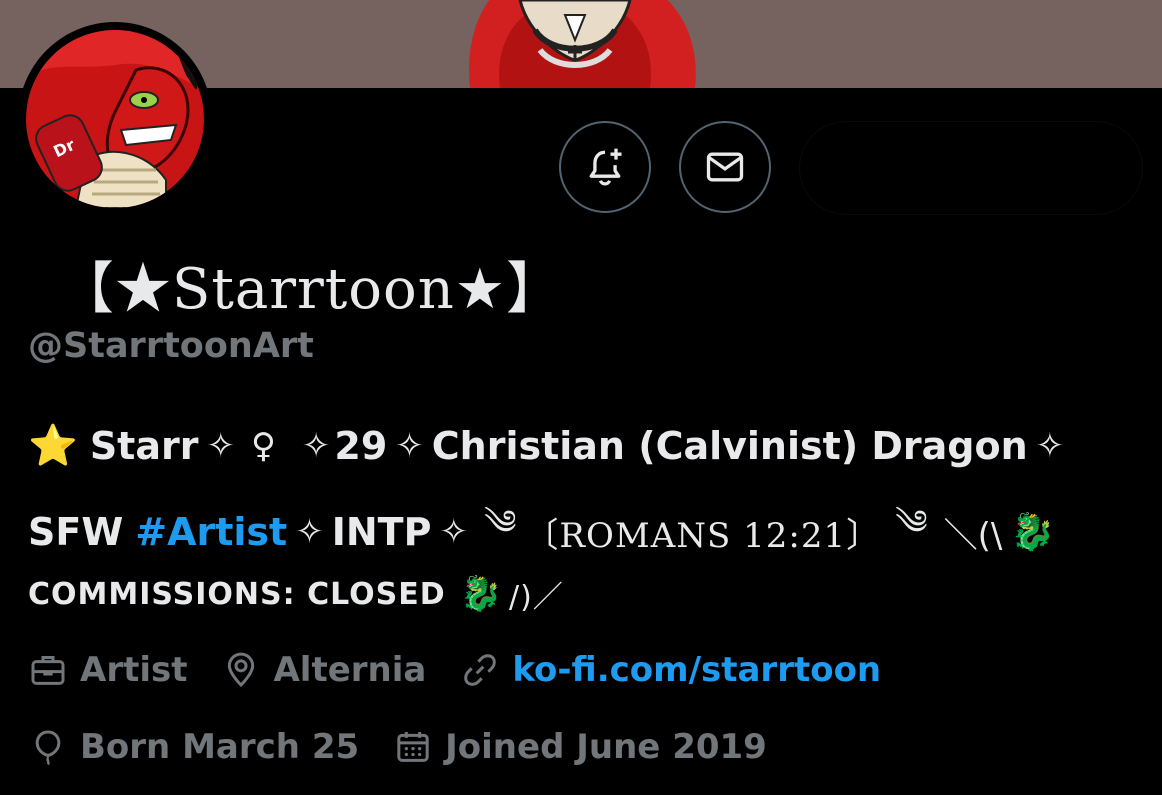 This screenshot has height=795, width=1162. What do you see at coordinates (48, 670) in the screenshot?
I see `briefcase-icon` at bounding box center [48, 670].